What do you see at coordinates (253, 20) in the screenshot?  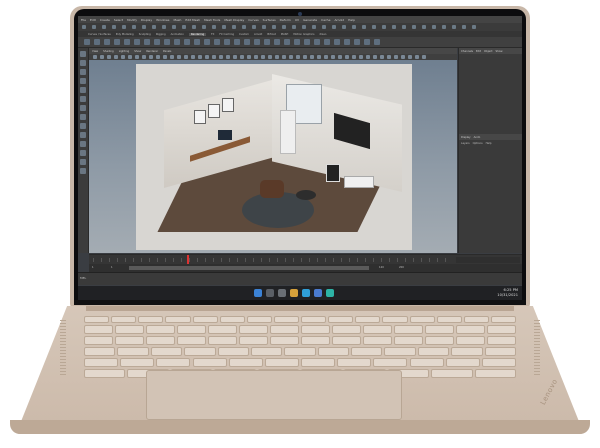 I see `menu-item-11: Curves` at bounding box center [253, 20].